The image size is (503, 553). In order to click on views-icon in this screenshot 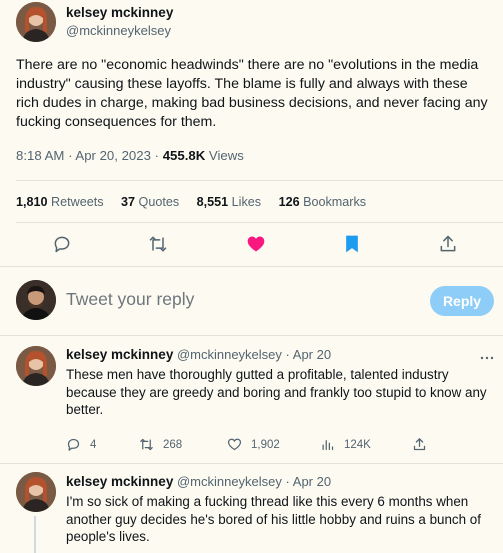, I will do `click(328, 445)`.